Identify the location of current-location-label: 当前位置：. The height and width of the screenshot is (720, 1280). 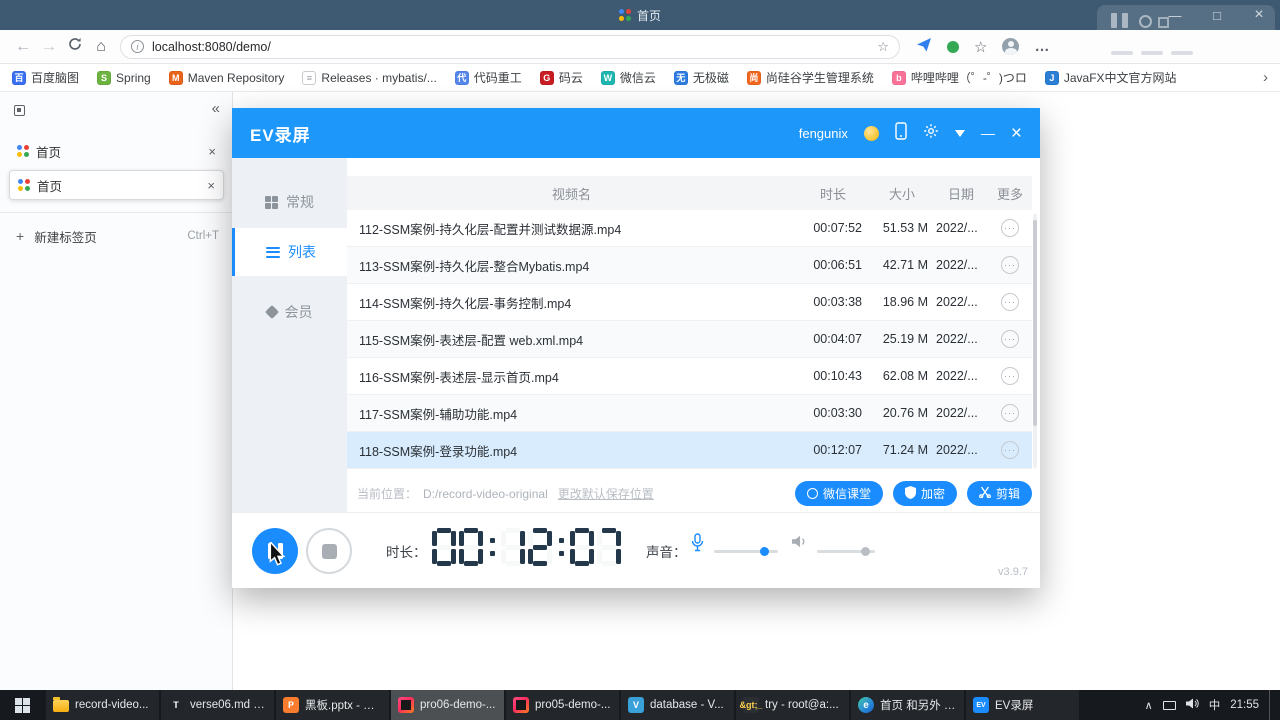
(387, 494).